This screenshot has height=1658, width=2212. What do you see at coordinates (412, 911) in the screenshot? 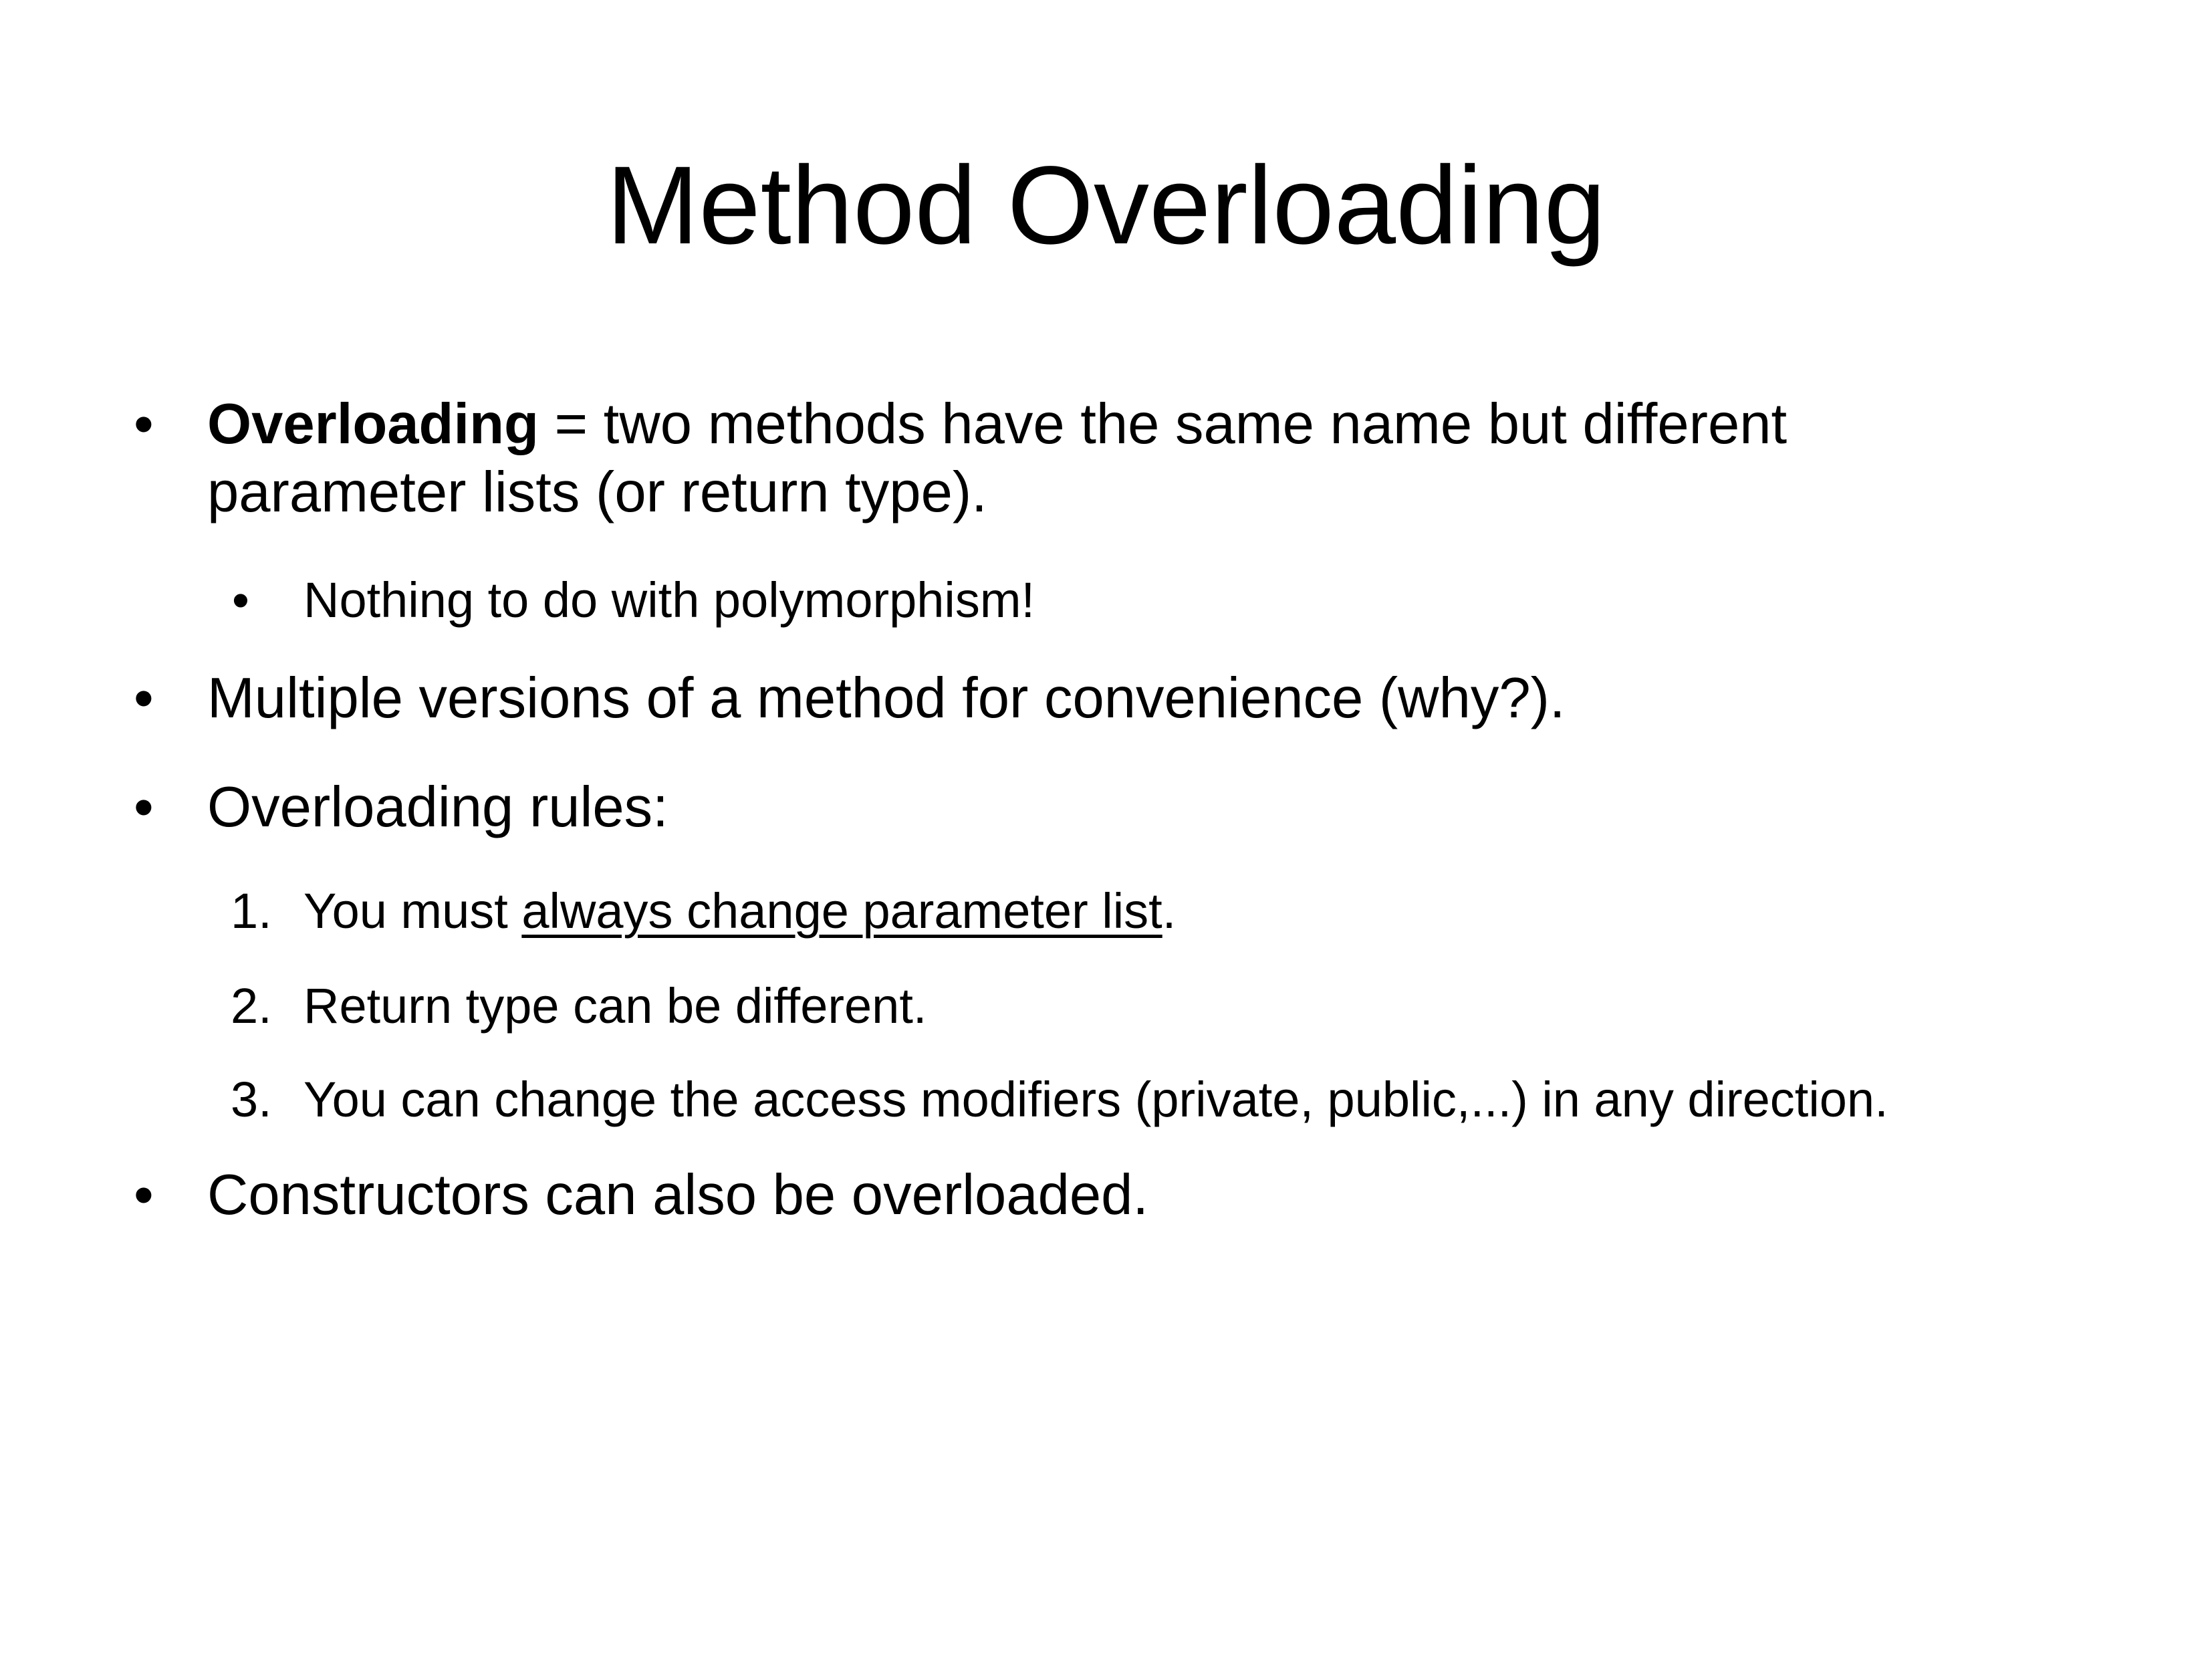
I see `rule-prefix: You must` at bounding box center [412, 911].